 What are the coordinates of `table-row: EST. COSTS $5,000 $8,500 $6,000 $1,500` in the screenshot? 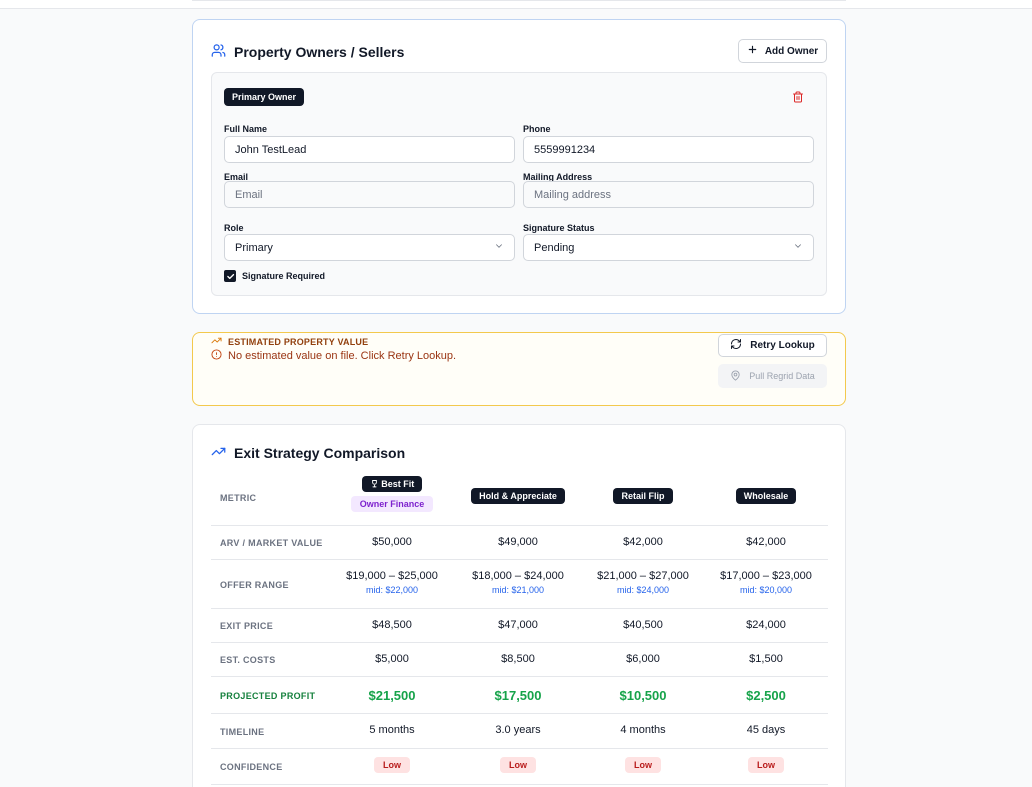 It's located at (519, 660).